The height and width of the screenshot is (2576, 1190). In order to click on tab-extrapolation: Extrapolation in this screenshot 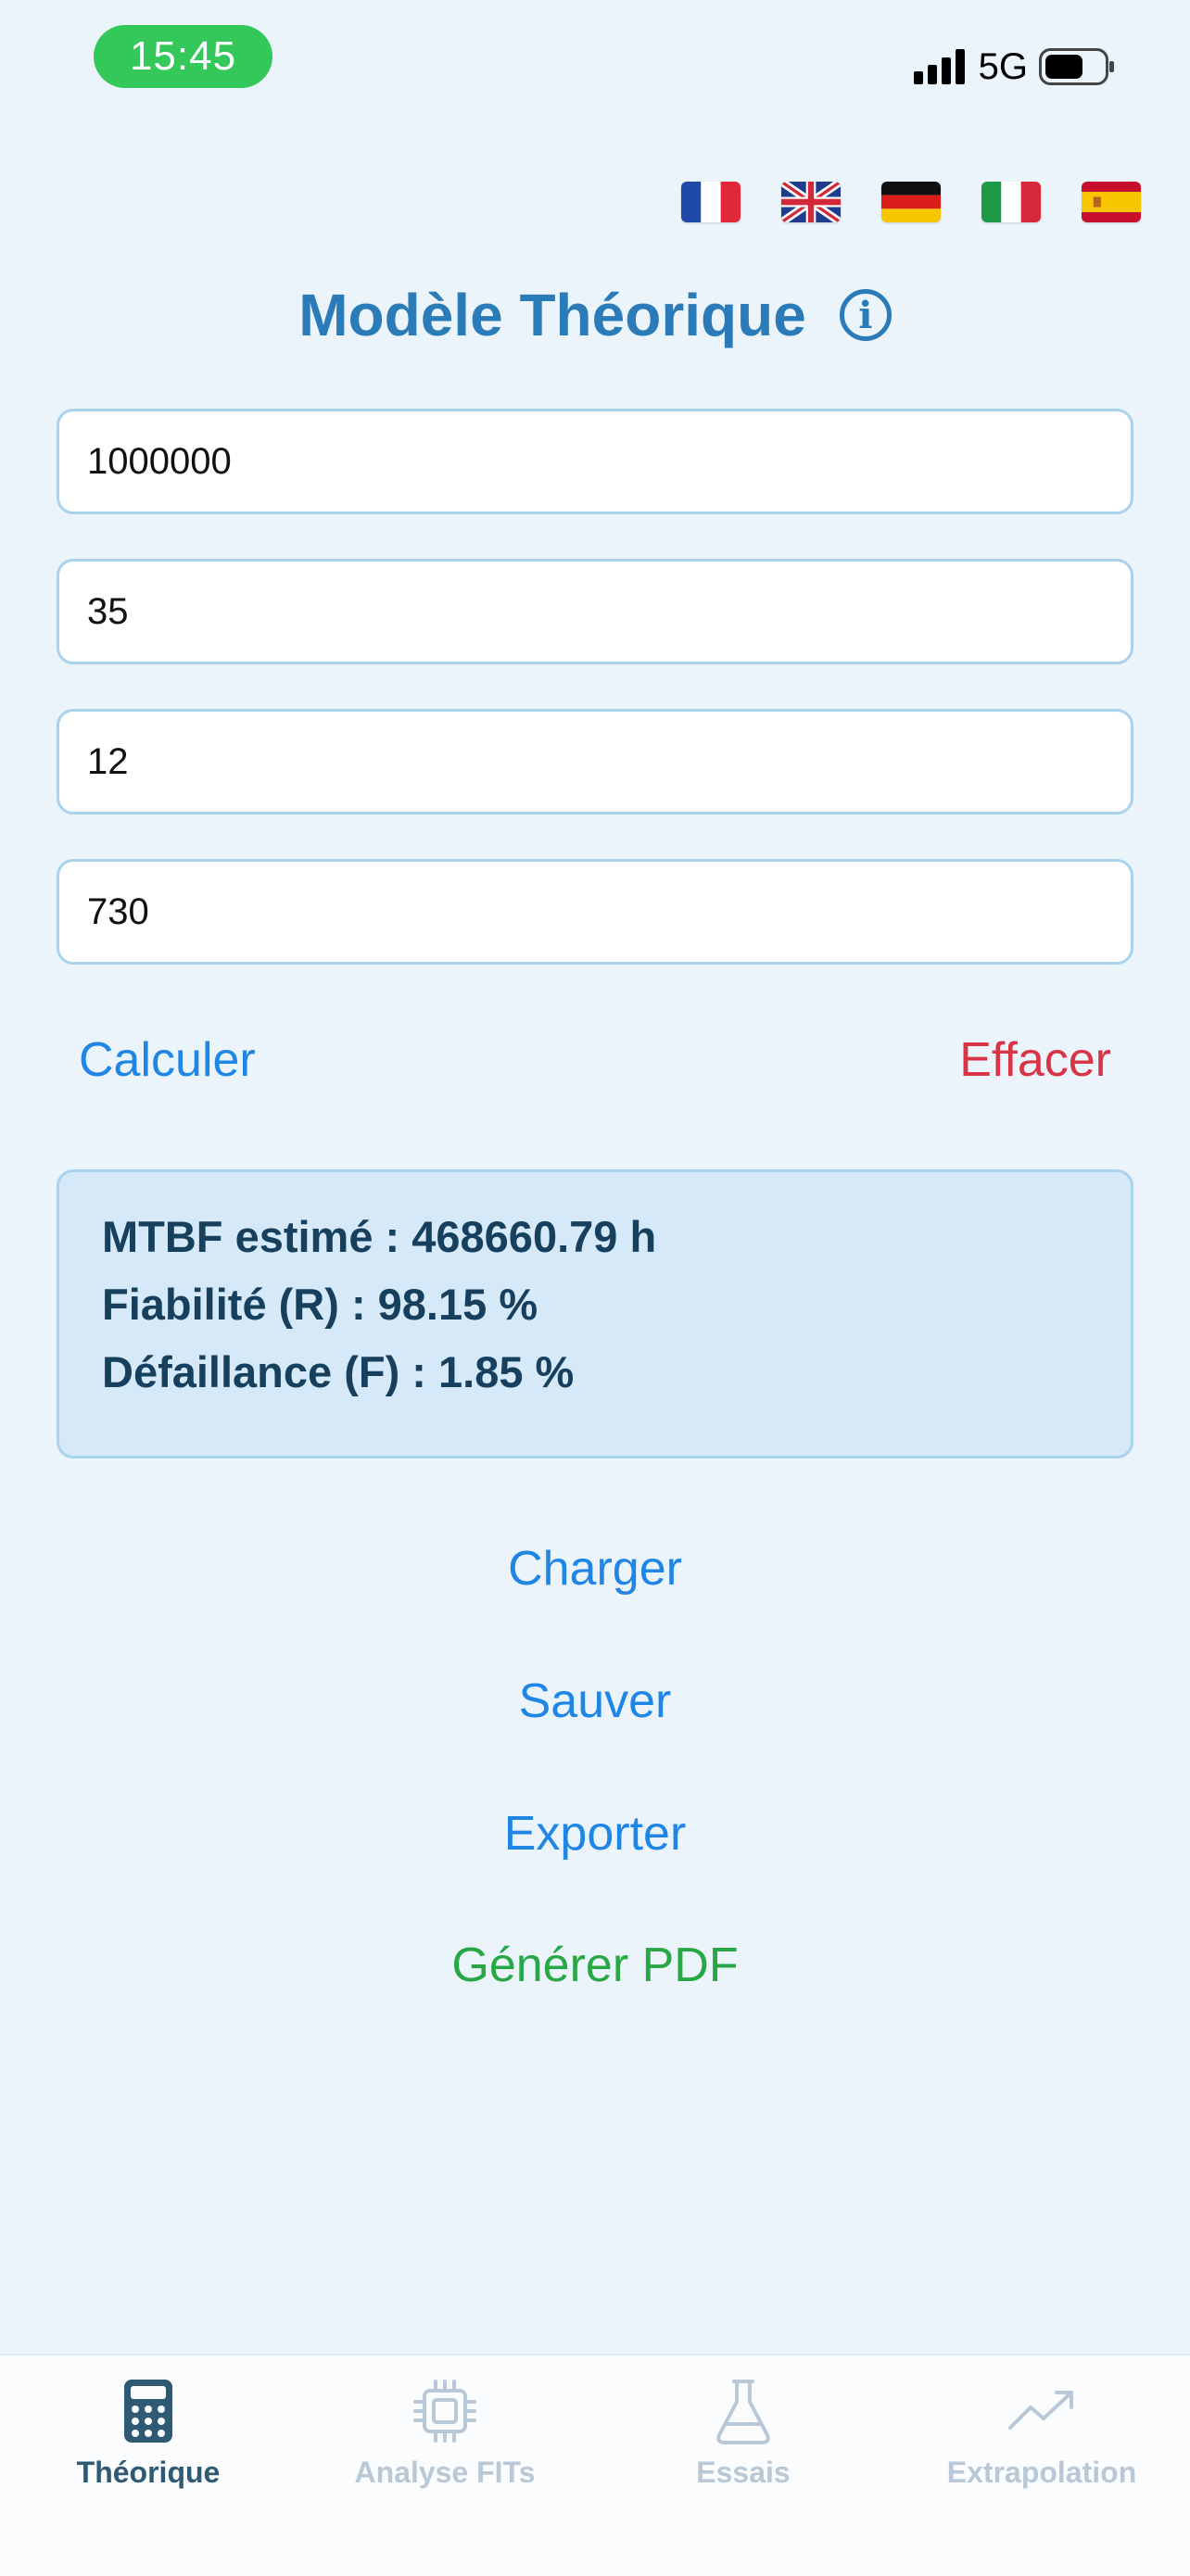, I will do `click(1041, 2429)`.